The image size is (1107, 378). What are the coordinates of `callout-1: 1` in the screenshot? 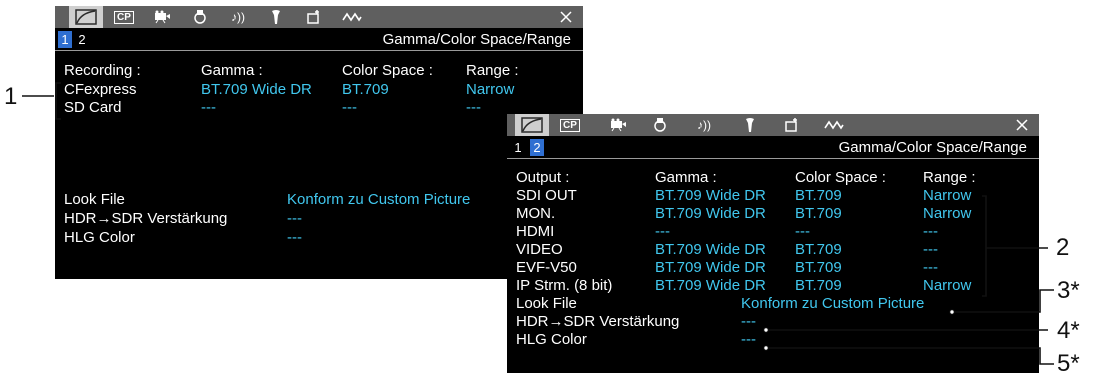 It's located at (11, 96).